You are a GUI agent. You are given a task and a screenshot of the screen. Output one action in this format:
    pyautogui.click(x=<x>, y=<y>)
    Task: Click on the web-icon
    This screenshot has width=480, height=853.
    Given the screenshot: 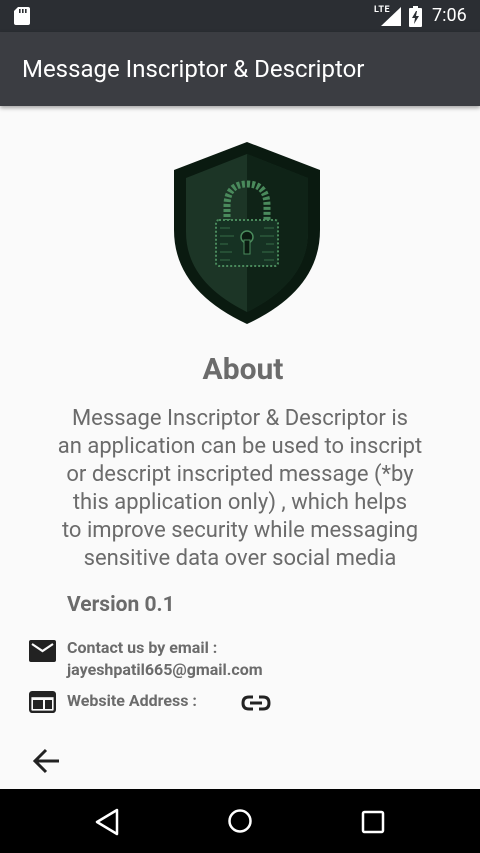 What is the action you would take?
    pyautogui.click(x=42, y=702)
    